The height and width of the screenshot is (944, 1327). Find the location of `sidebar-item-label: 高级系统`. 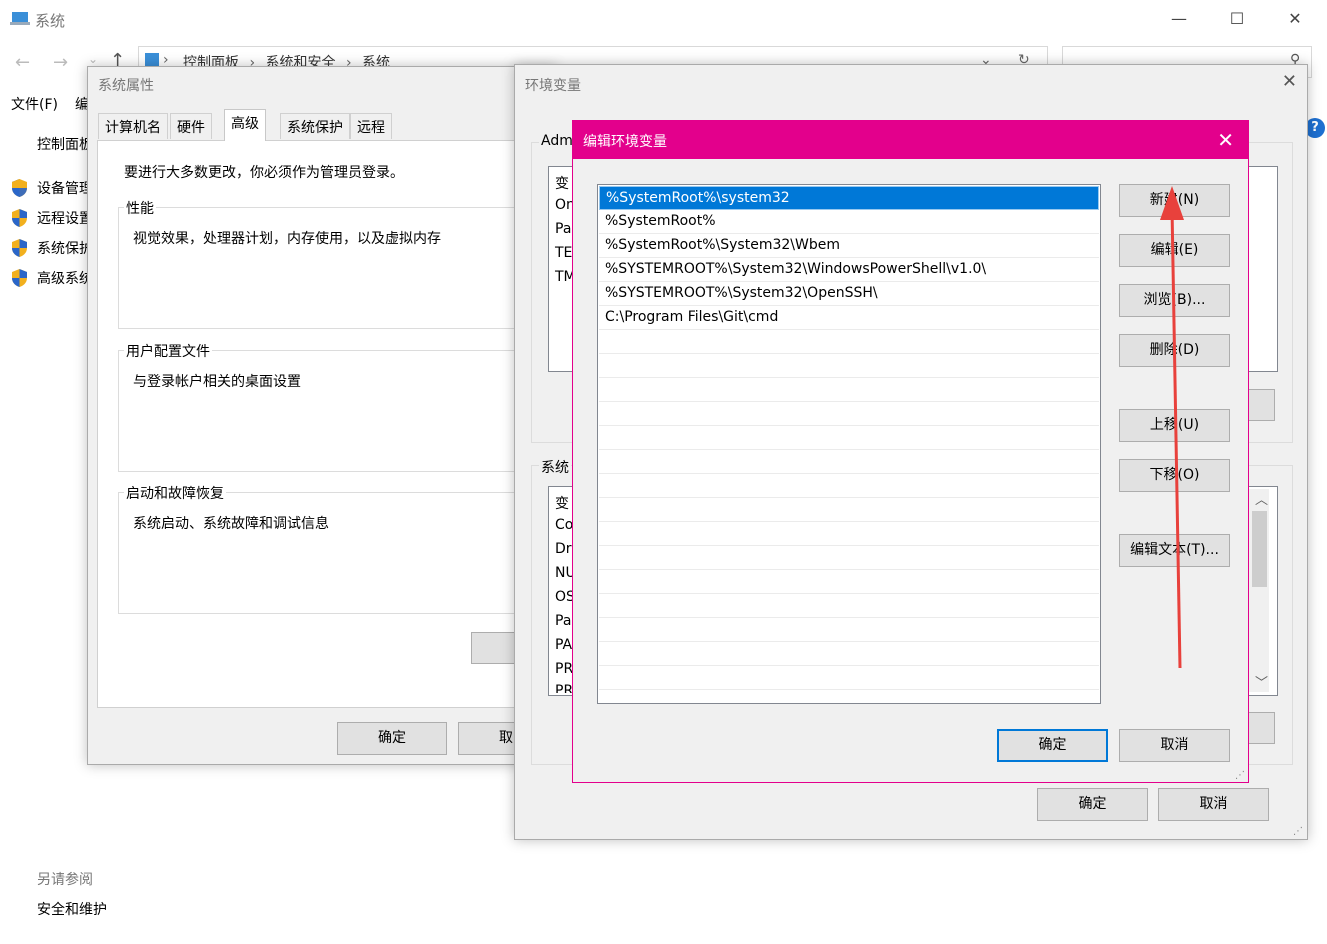

sidebar-item-label: 高级系统 is located at coordinates (65, 279).